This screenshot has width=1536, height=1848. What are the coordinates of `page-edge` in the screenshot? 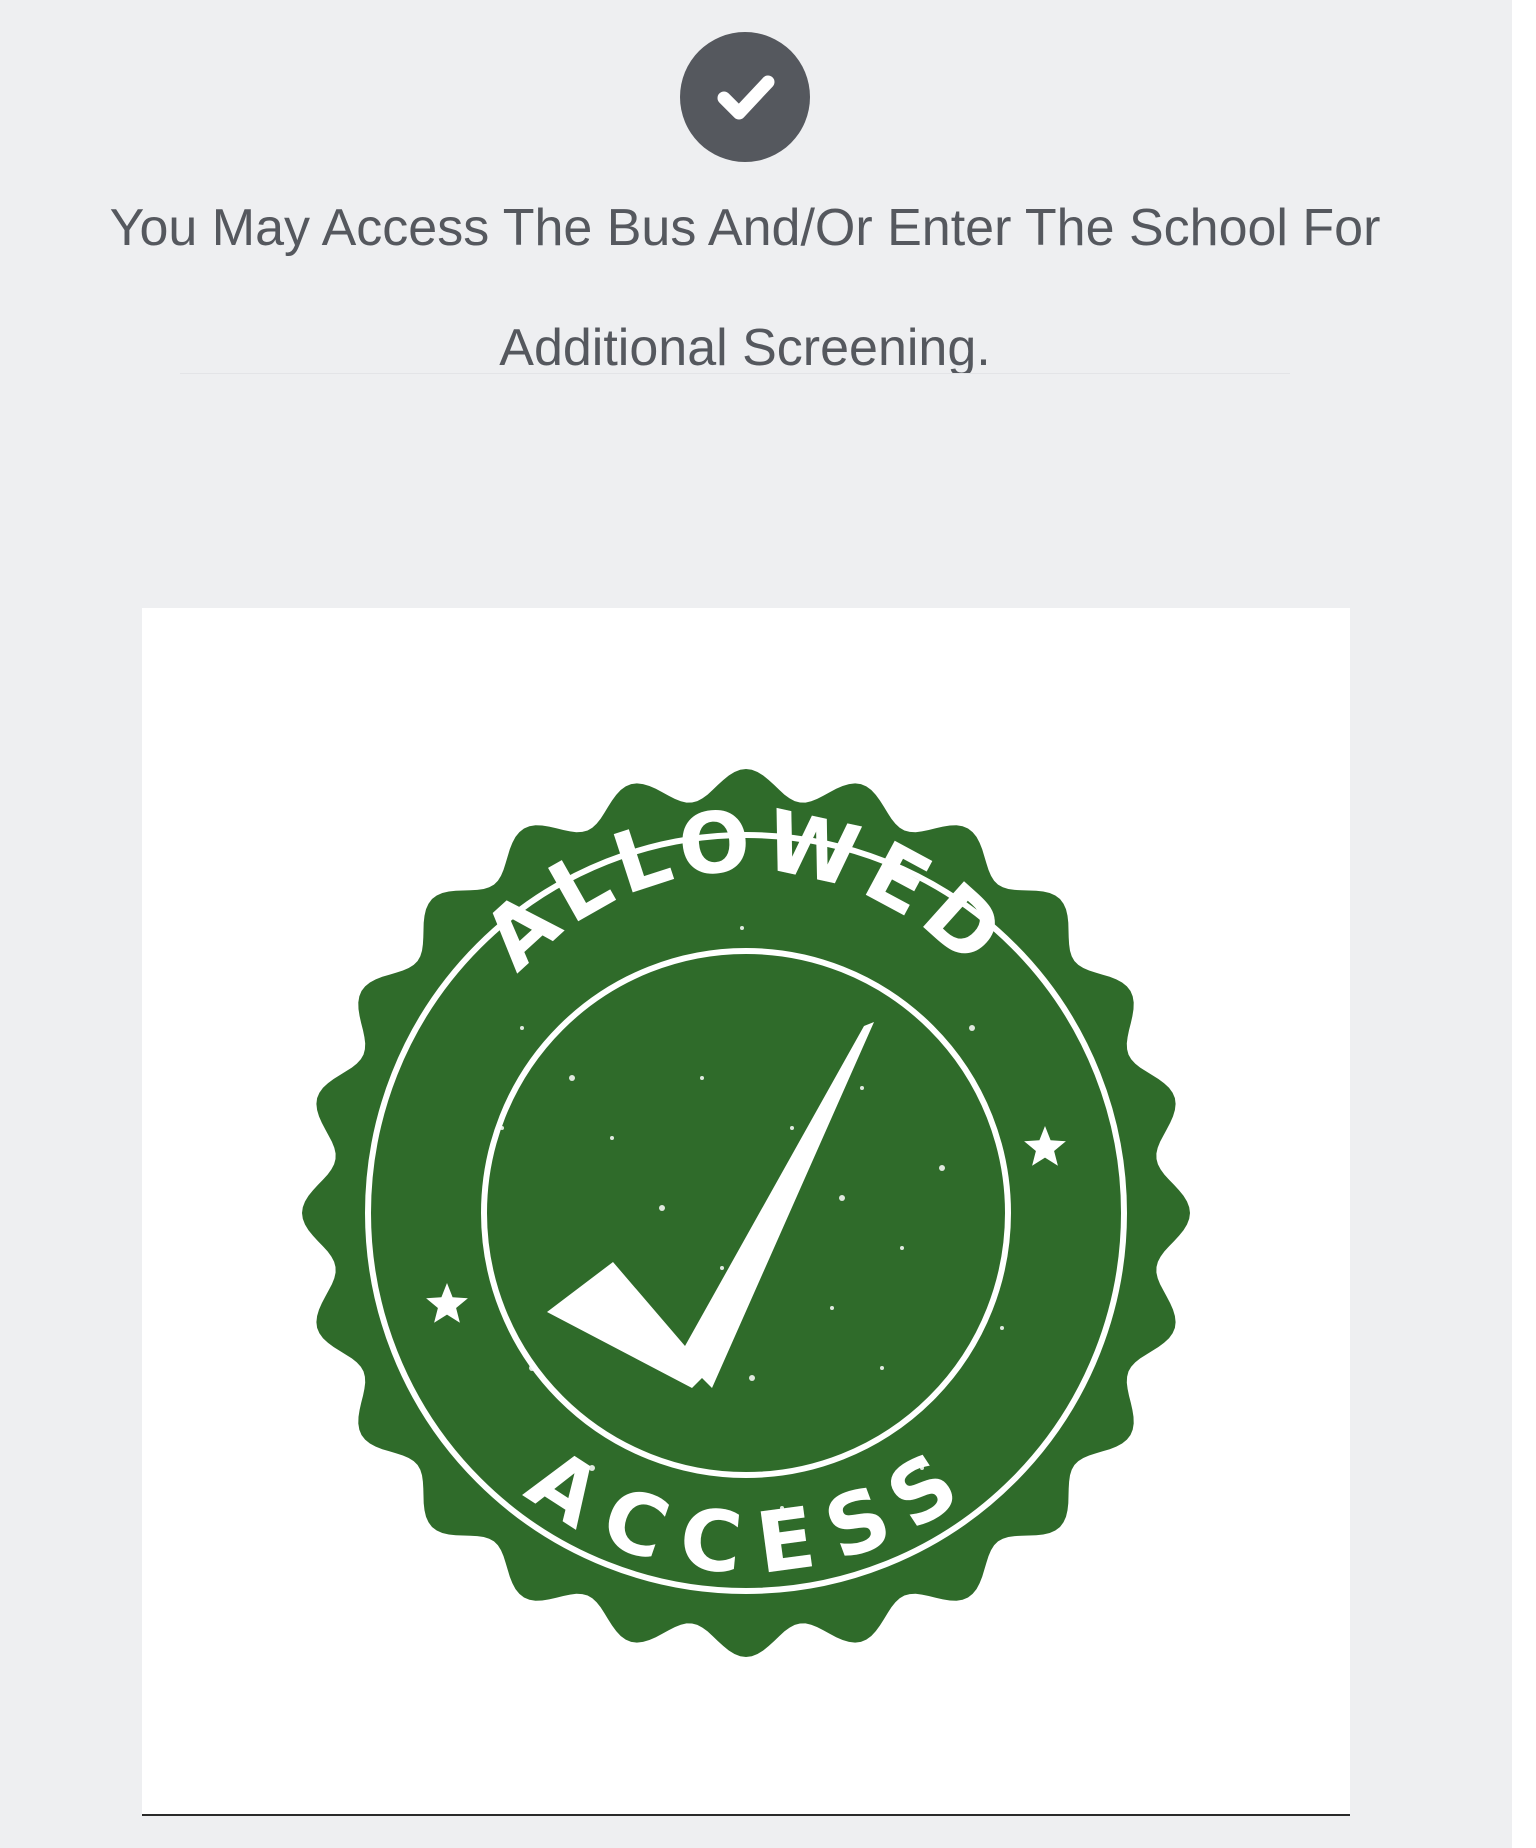 It's located at (1524, 924).